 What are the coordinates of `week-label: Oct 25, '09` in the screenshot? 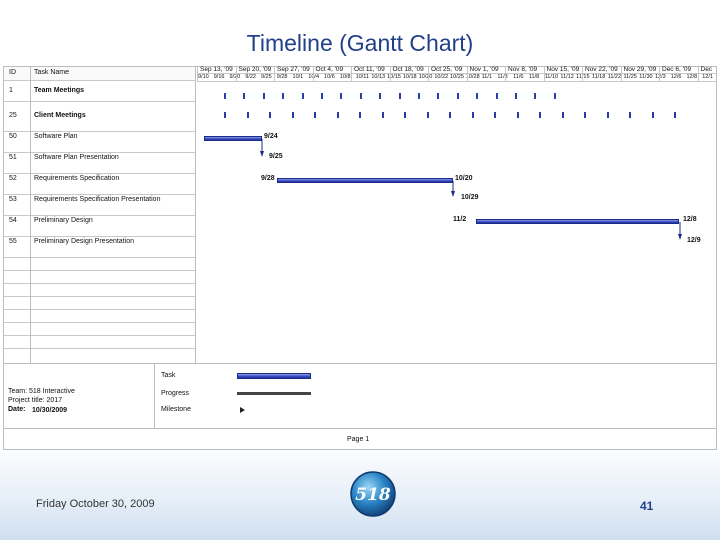 It's located at (447, 69).